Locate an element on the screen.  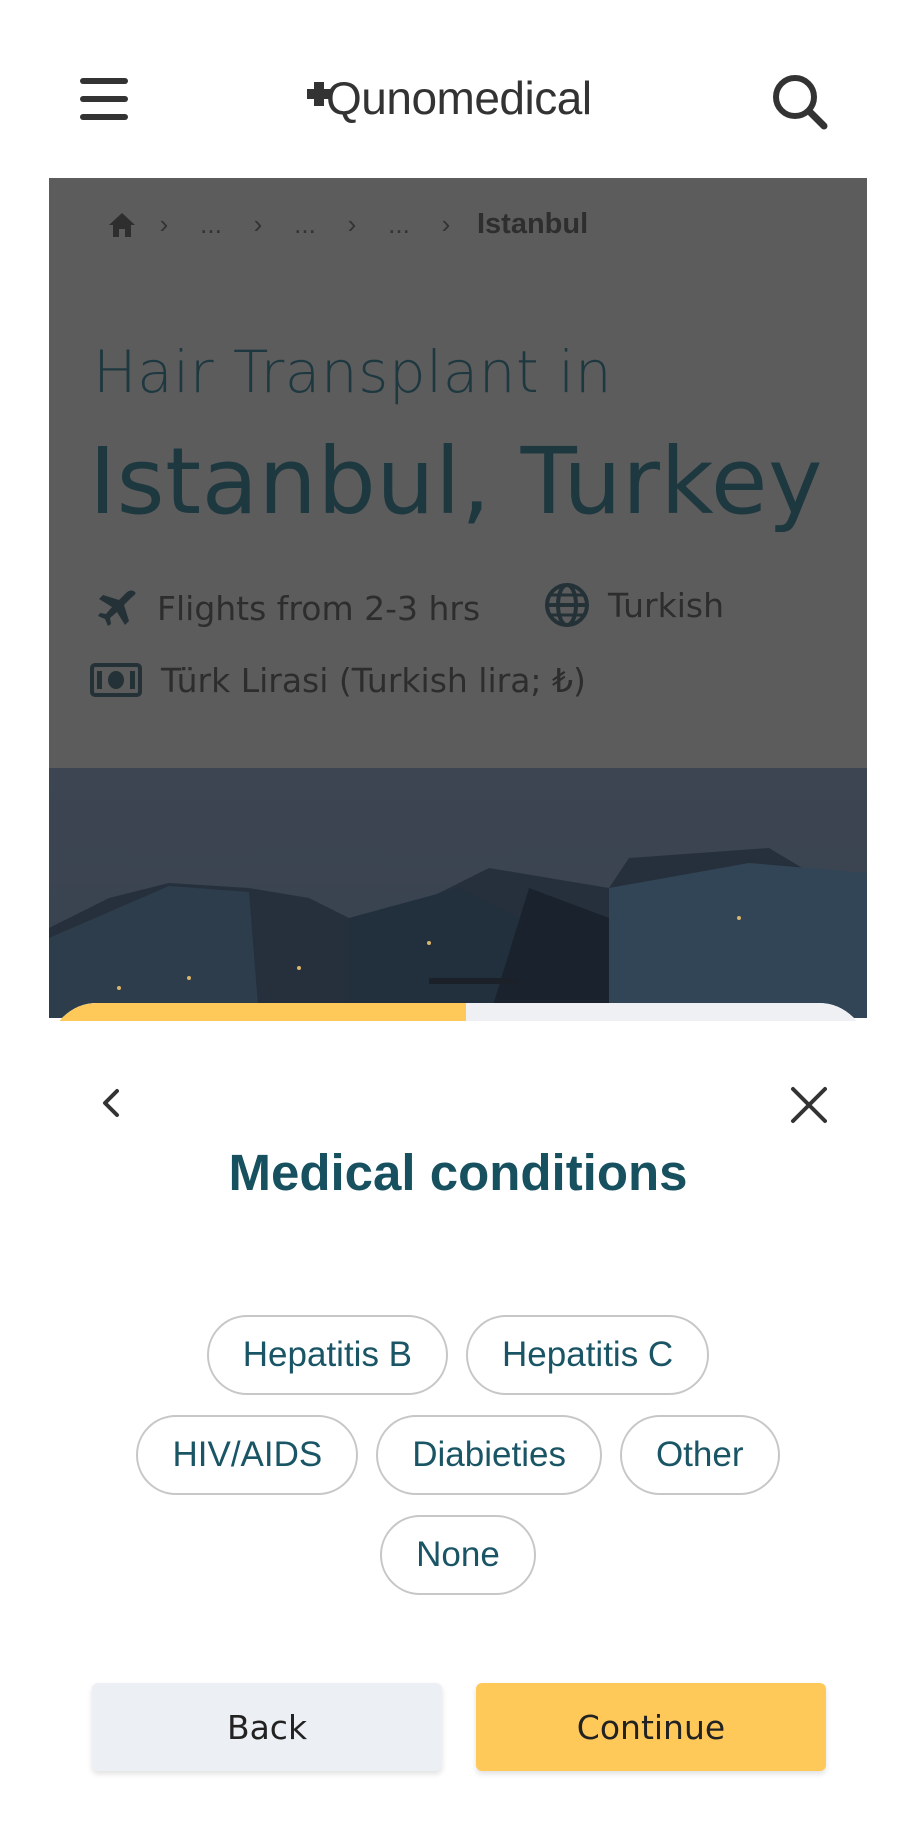
modal-title: Medical conditions is located at coordinates (458, 1172).